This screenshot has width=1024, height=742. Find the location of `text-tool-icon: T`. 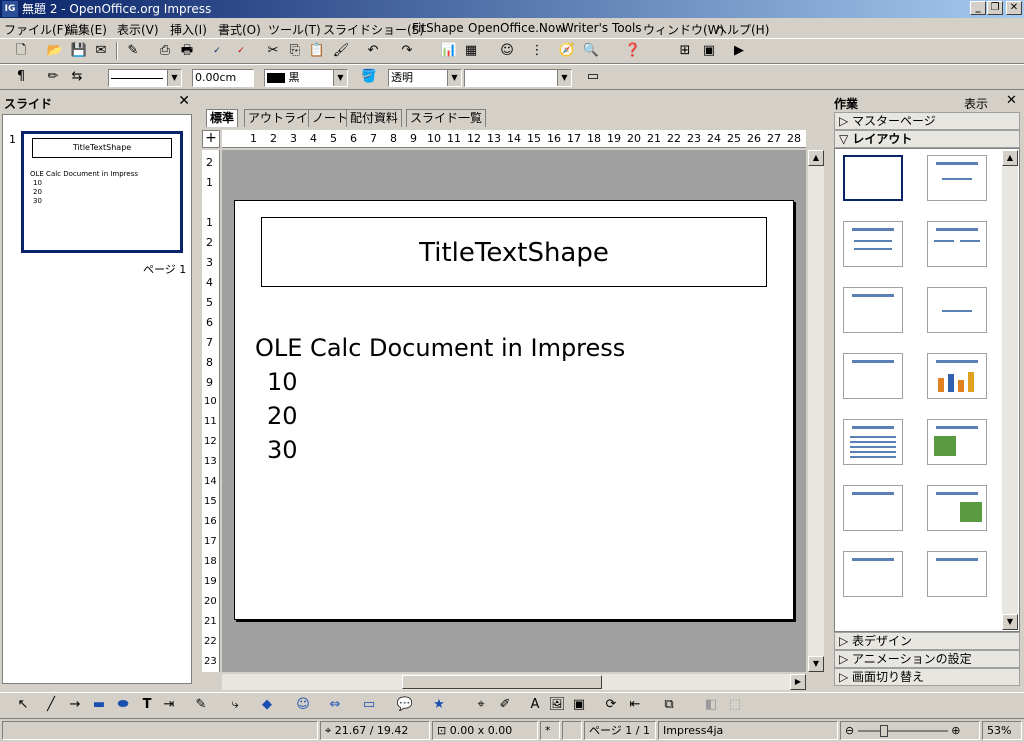

text-tool-icon: T is located at coordinates (147, 705).